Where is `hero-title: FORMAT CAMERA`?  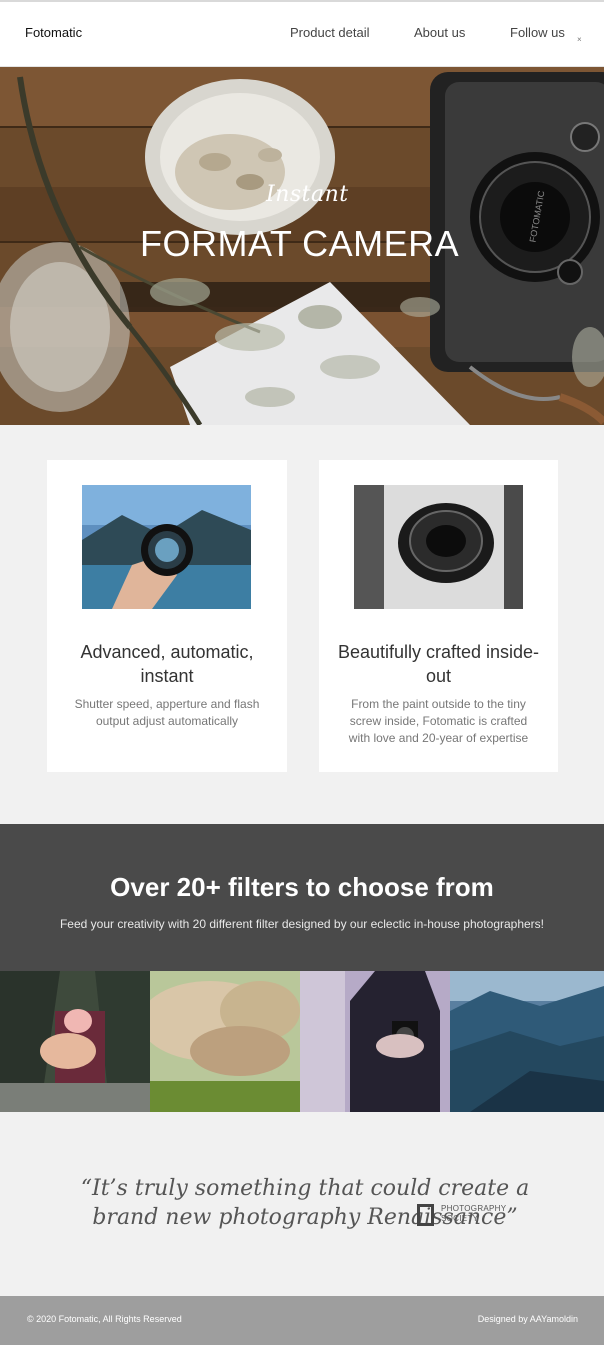
hero-title: FORMAT CAMERA is located at coordinates (300, 243).